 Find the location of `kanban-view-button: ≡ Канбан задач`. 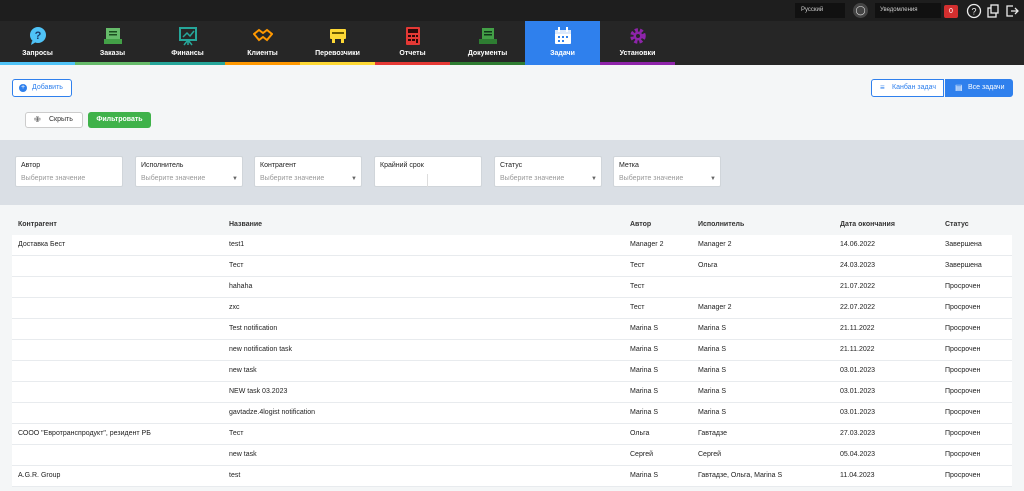

kanban-view-button: ≡ Канбан задач is located at coordinates (907, 88).